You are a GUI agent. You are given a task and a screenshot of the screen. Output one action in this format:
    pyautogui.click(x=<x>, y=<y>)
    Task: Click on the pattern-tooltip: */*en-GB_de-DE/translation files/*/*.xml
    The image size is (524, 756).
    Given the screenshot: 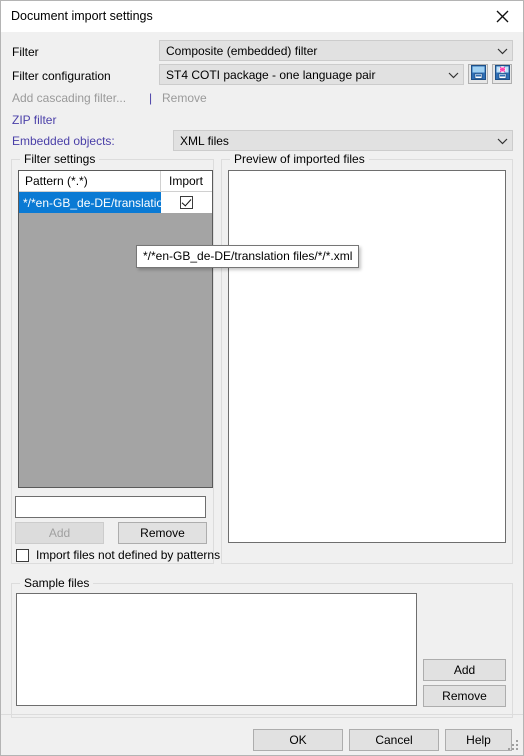 What is the action you would take?
    pyautogui.click(x=248, y=256)
    